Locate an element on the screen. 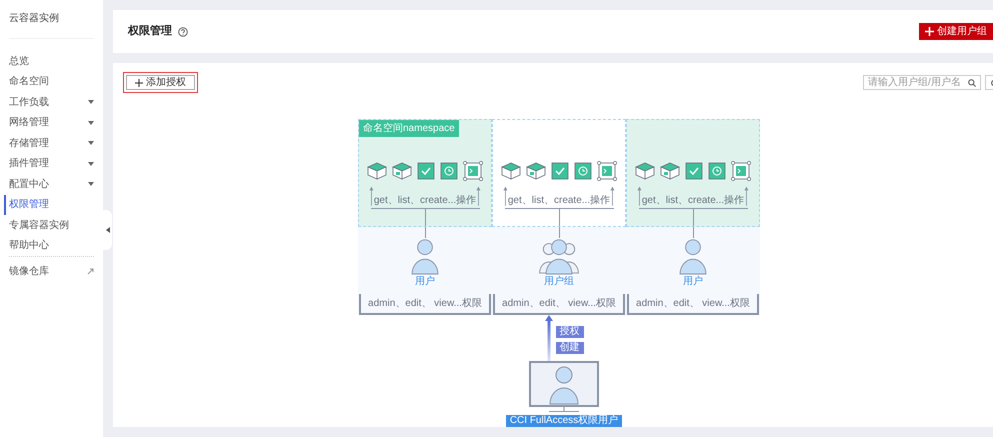  search-field: 请输入用户组/用户名 is located at coordinates (922, 82).